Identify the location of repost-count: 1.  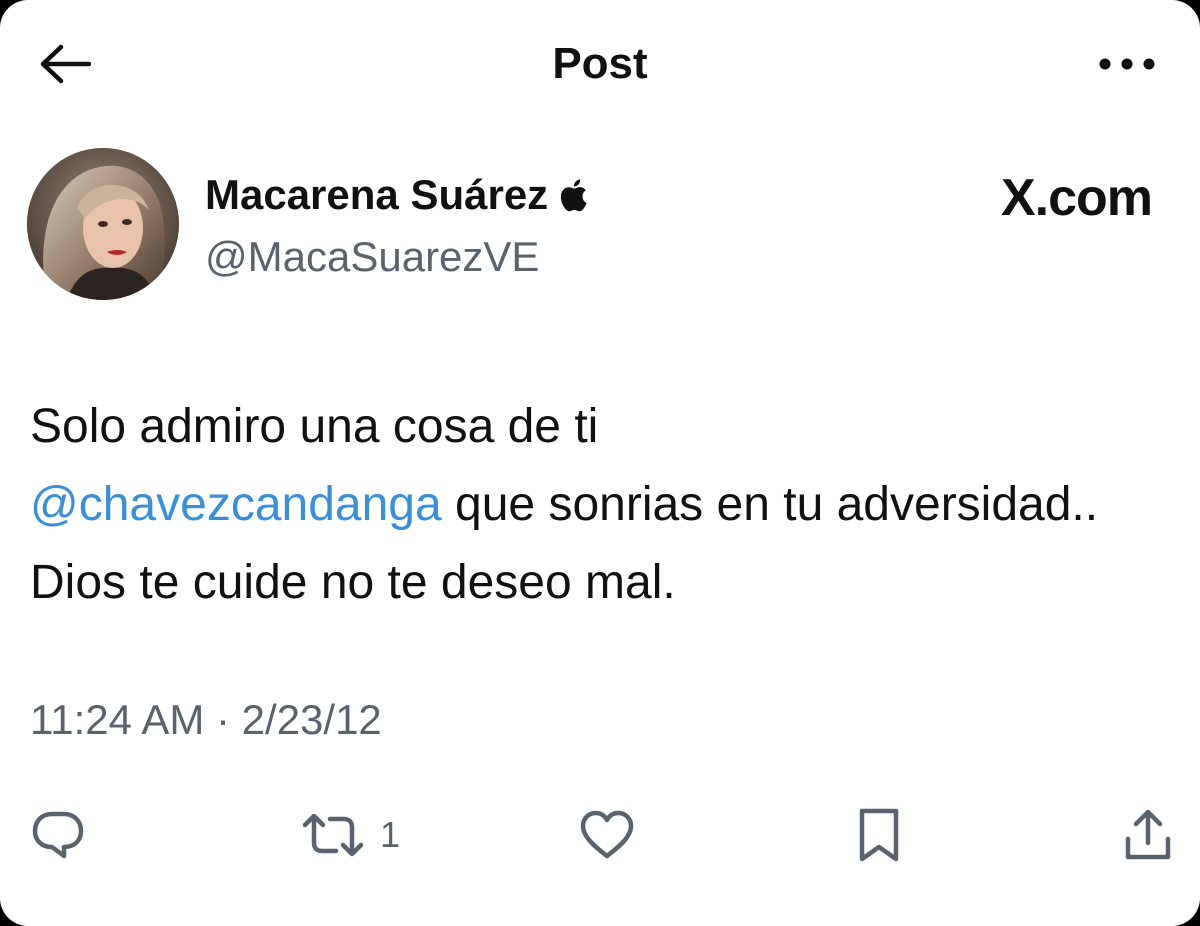
(390, 834).